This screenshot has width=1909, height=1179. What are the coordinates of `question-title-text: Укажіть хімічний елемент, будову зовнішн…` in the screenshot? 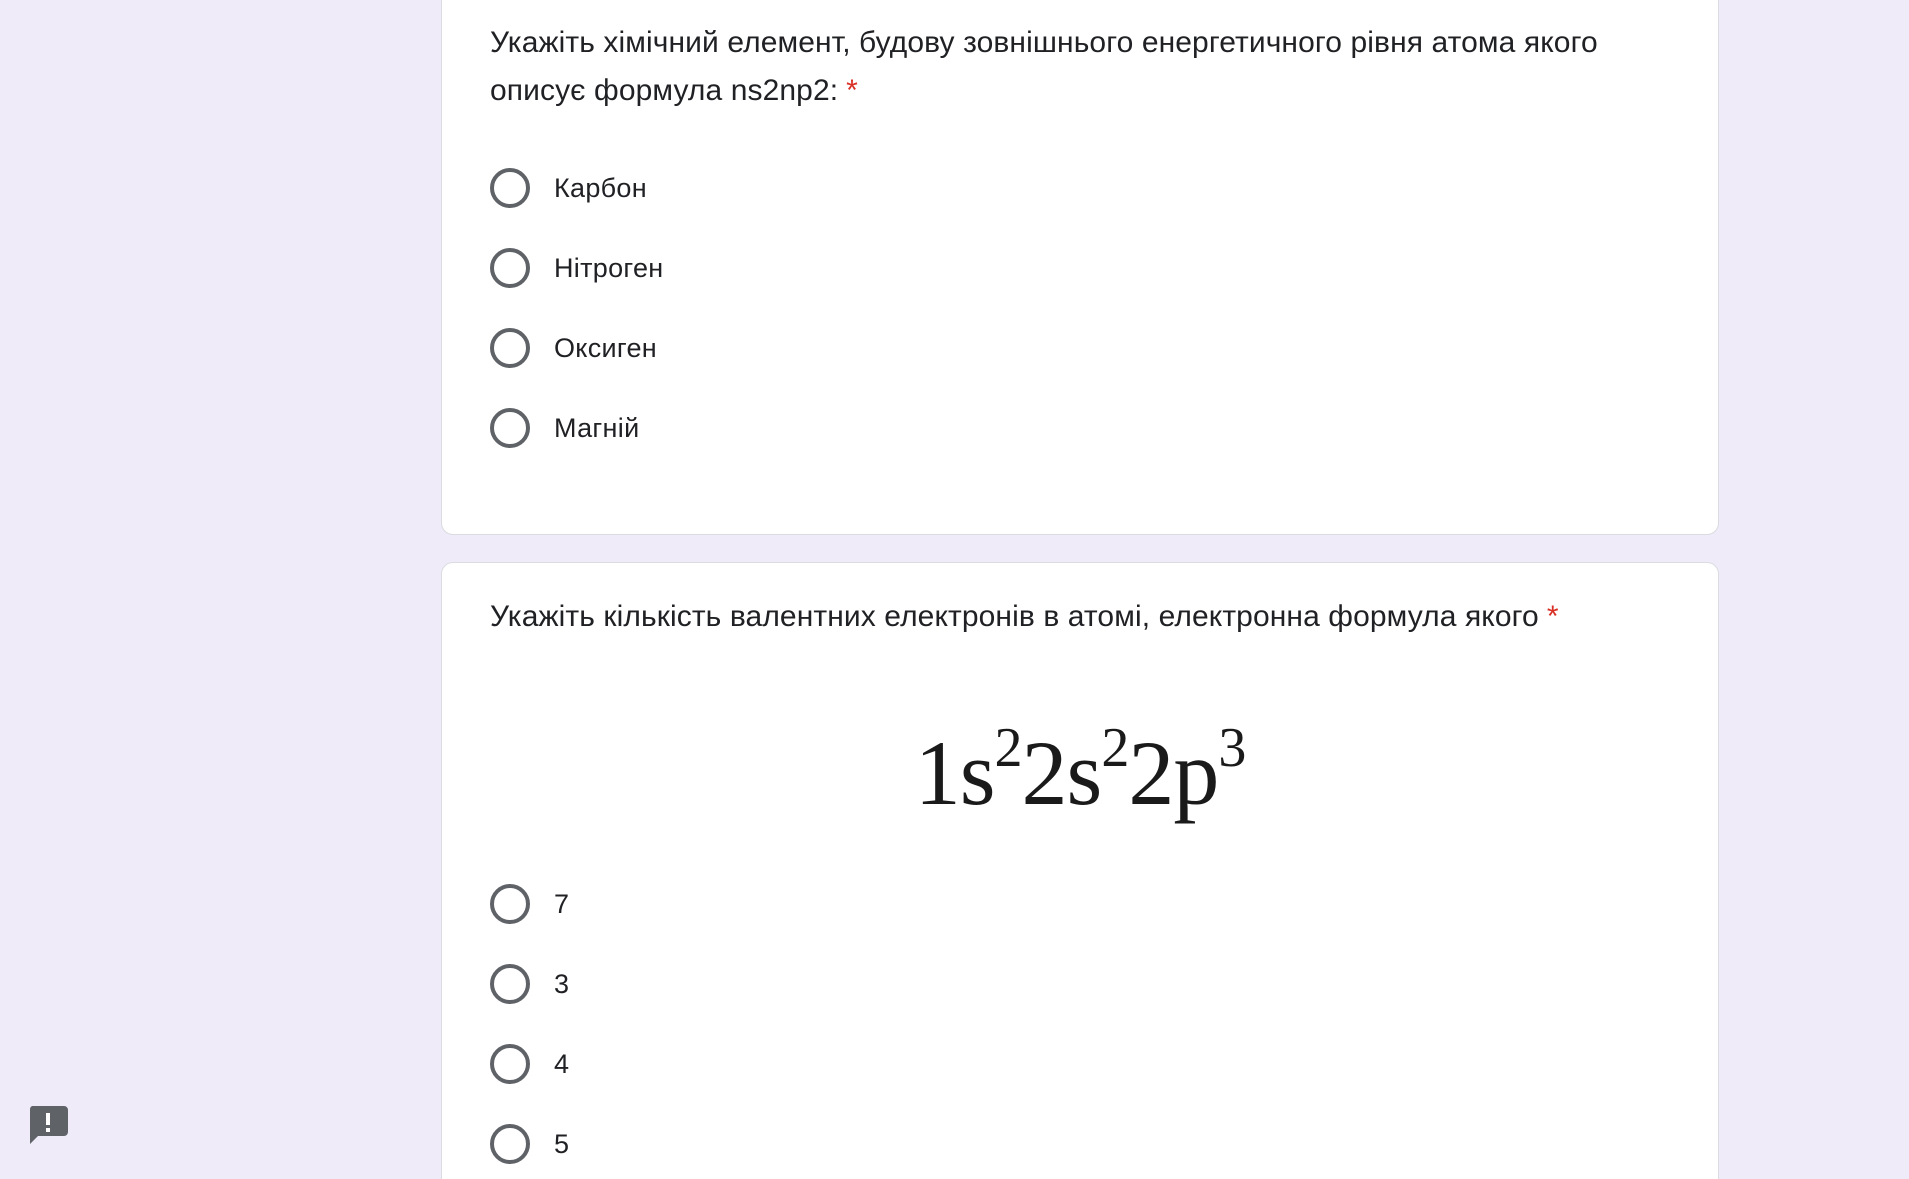 It's located at (1044, 66).